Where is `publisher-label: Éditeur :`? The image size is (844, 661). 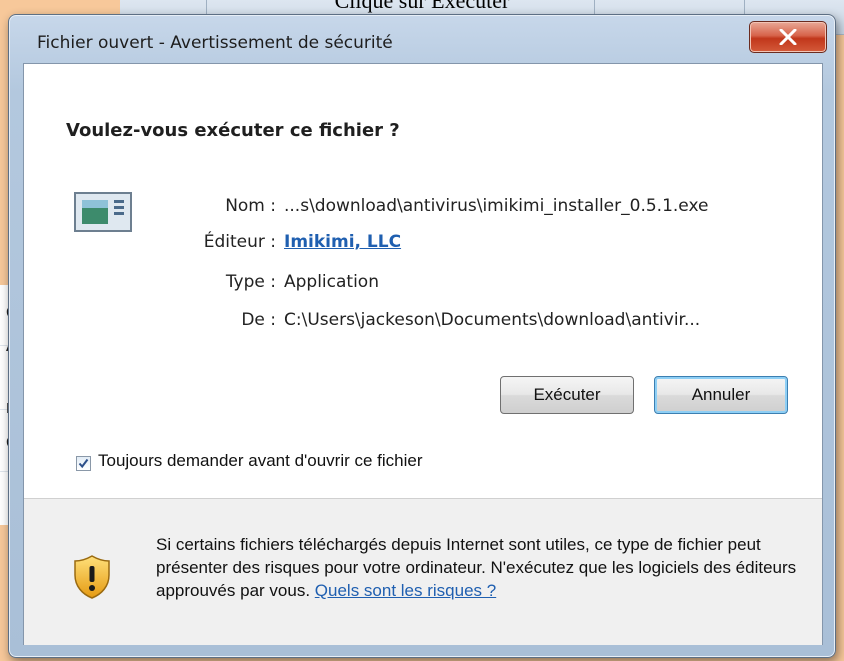 publisher-label: Éditeur : is located at coordinates (239, 242).